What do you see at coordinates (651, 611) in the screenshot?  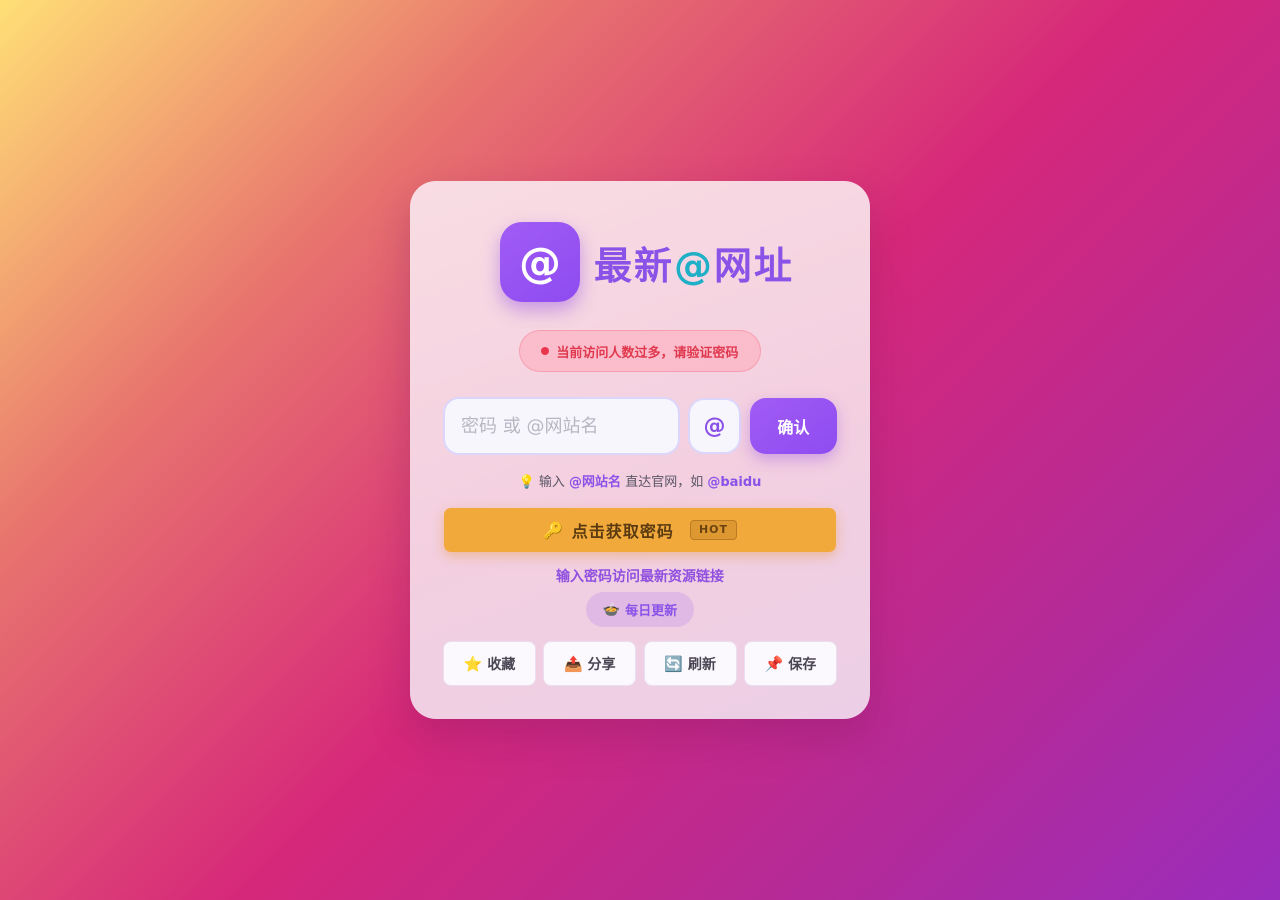 I see `daily-update-label: 每日更新` at bounding box center [651, 611].